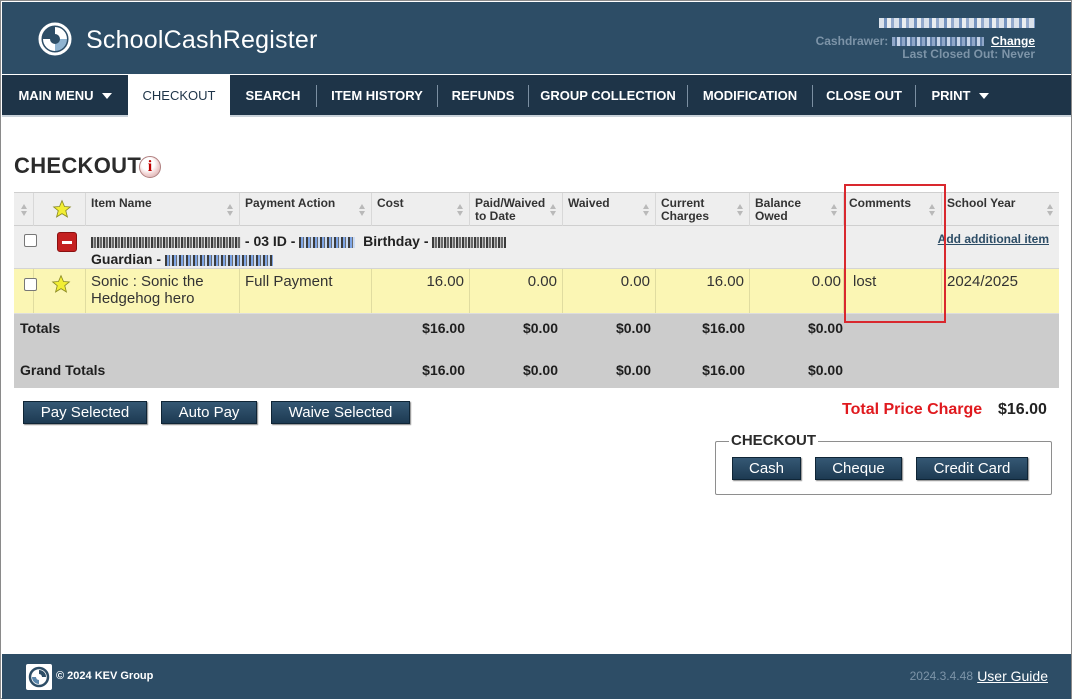  What do you see at coordinates (536, 676) in the screenshot?
I see `footer: © 2024 KEV Group 2024.3.4.48 User Guide` at bounding box center [536, 676].